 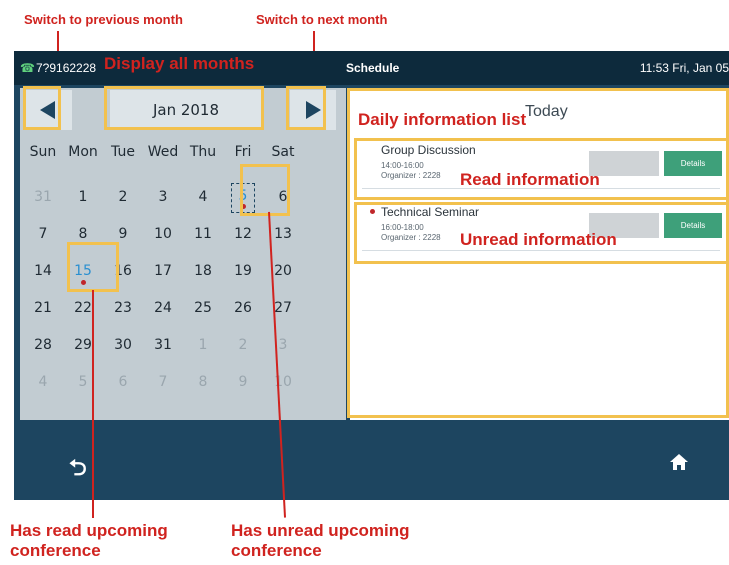 I want to click on highlight-read-event, so click(x=541, y=169).